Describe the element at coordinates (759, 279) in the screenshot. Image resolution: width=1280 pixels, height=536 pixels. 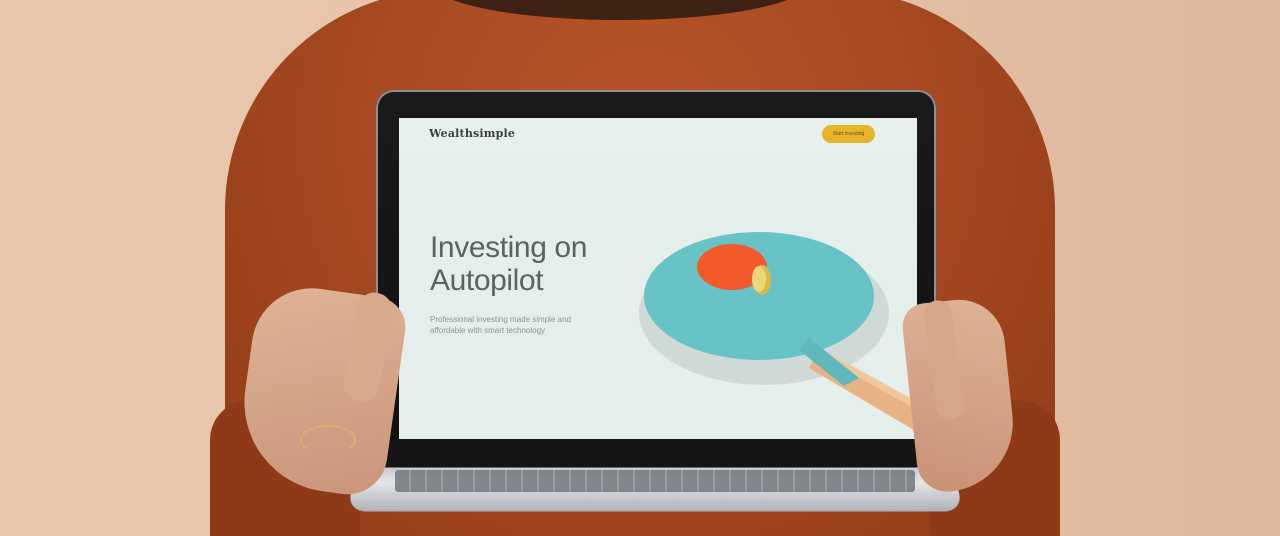
I see `coin-face` at that location.